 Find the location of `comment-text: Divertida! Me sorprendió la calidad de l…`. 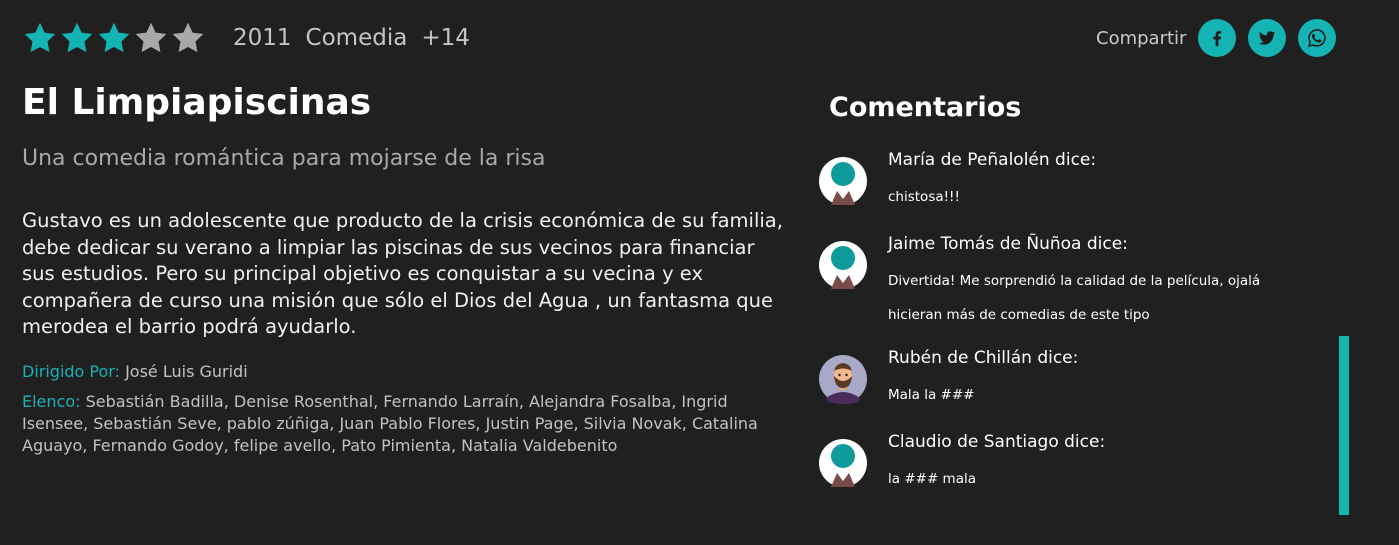

comment-text: Divertida! Me sorprendió la calidad de l… is located at coordinates (1074, 298).